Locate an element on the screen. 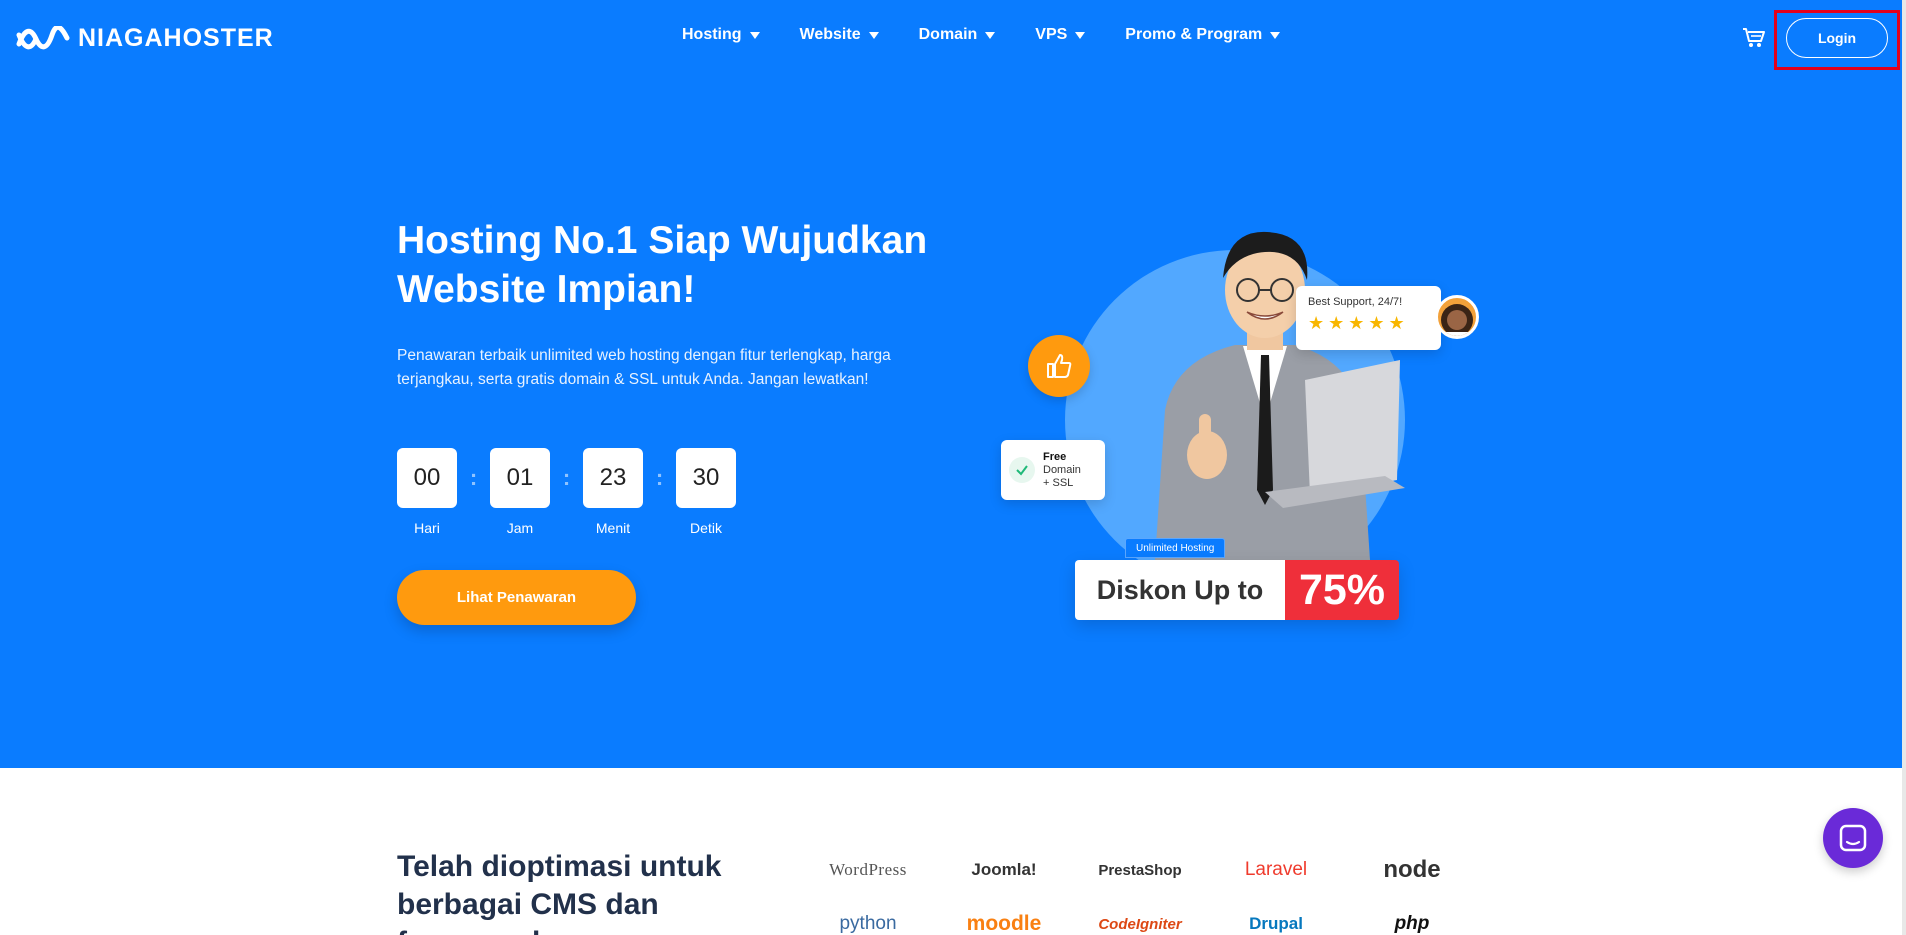  cart-icon is located at coordinates (1754, 38).